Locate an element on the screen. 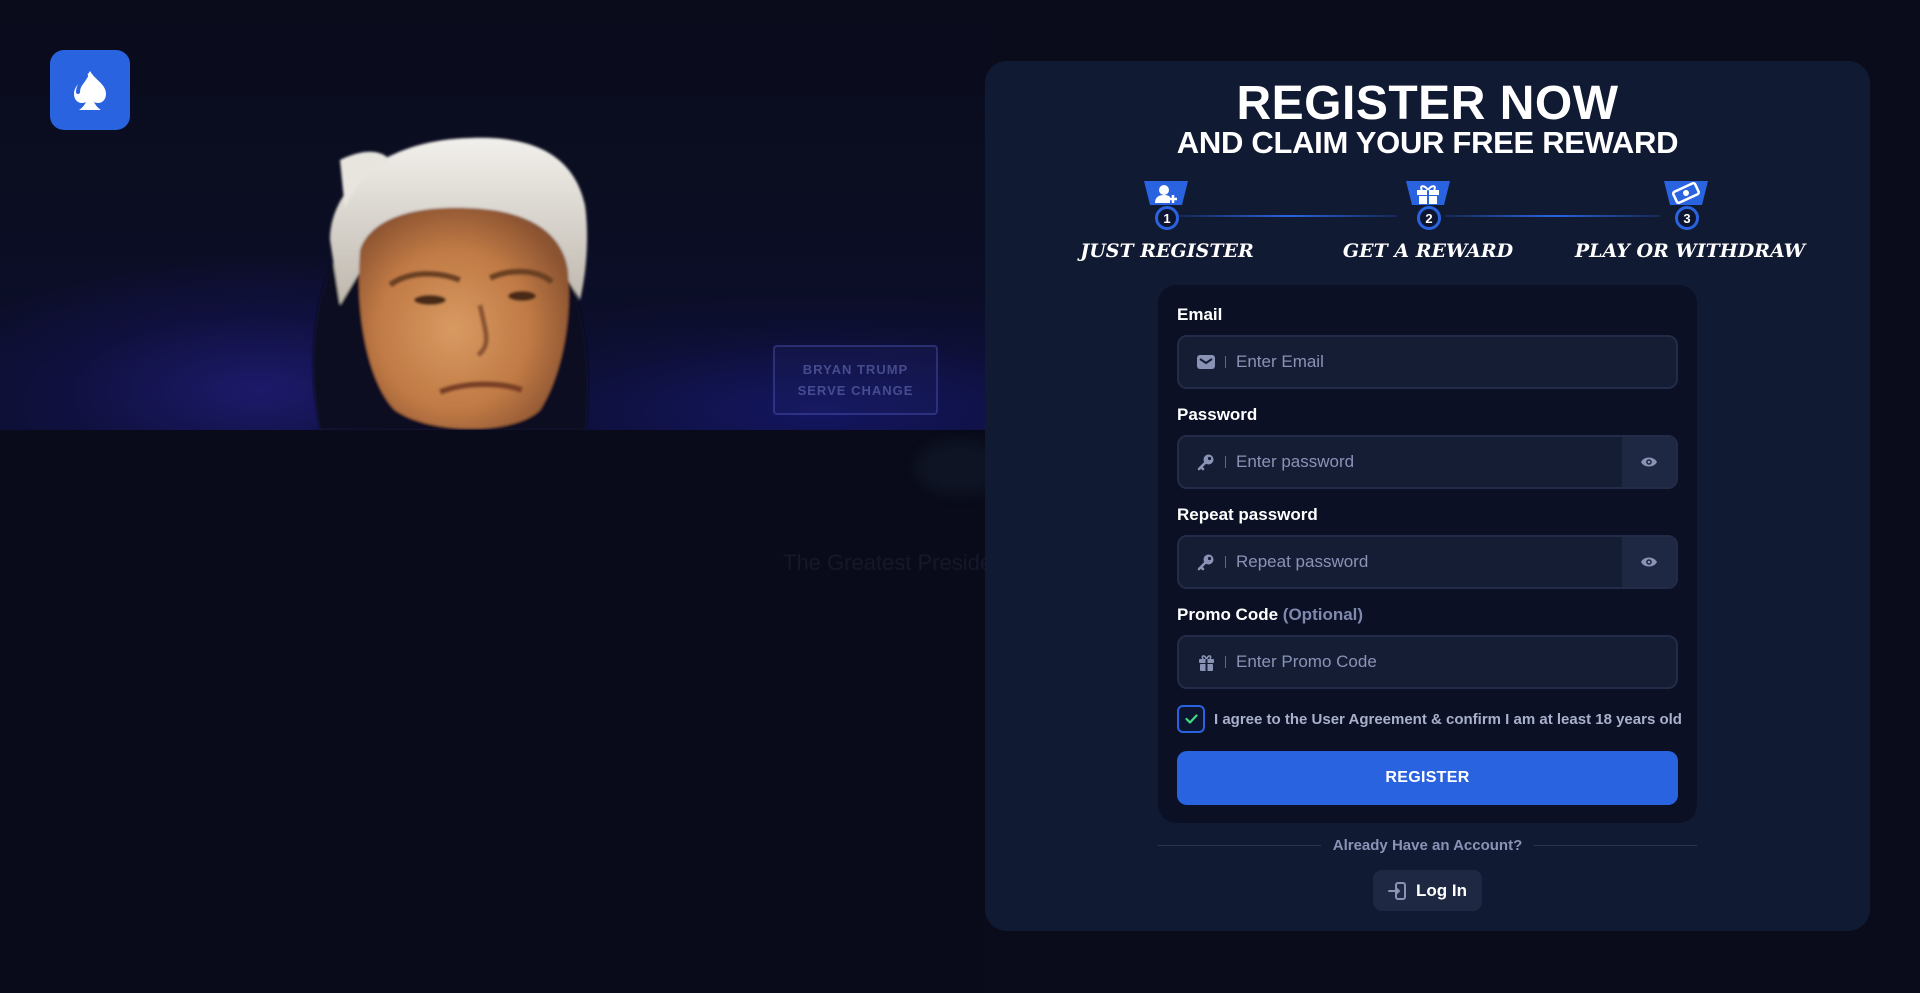 This screenshot has width=1920, height=993. email-input is located at coordinates (1451, 362).